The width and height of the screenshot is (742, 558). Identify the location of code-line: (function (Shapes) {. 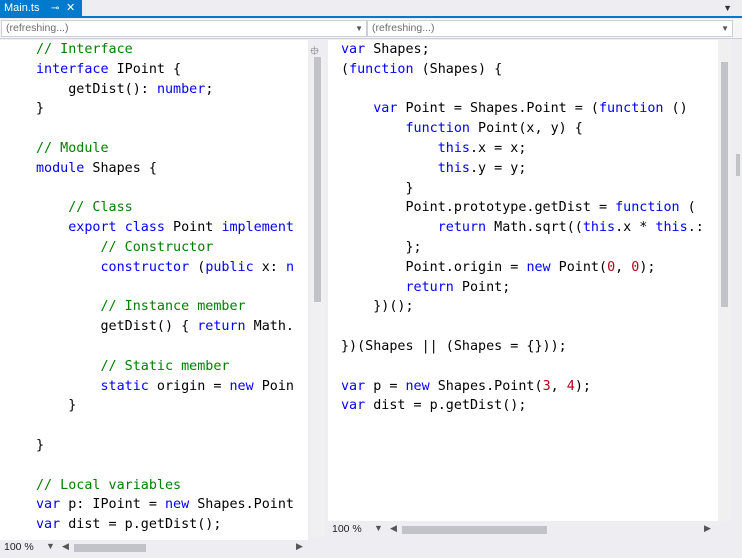
(522, 70).